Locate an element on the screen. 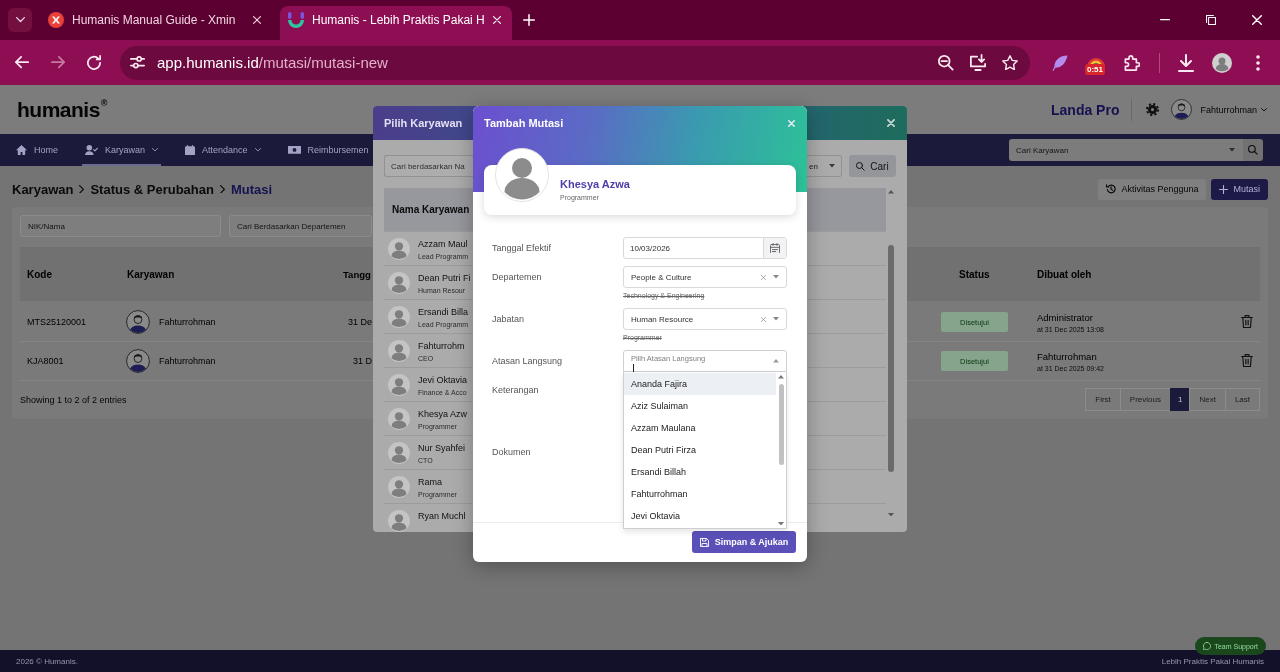 The height and width of the screenshot is (672, 1280). search-field: Cari Karyawan is located at coordinates (1126, 150).